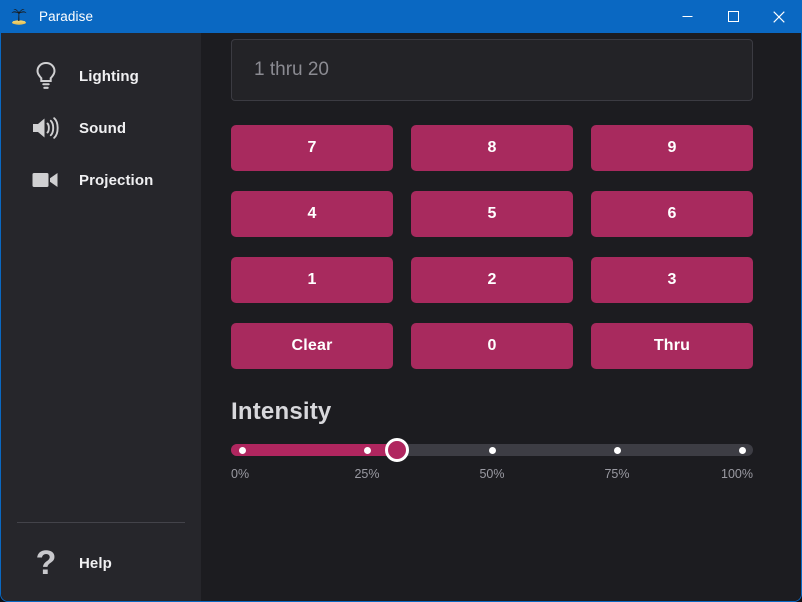 The width and height of the screenshot is (802, 602). What do you see at coordinates (492, 148) in the screenshot?
I see `key-8: 8` at bounding box center [492, 148].